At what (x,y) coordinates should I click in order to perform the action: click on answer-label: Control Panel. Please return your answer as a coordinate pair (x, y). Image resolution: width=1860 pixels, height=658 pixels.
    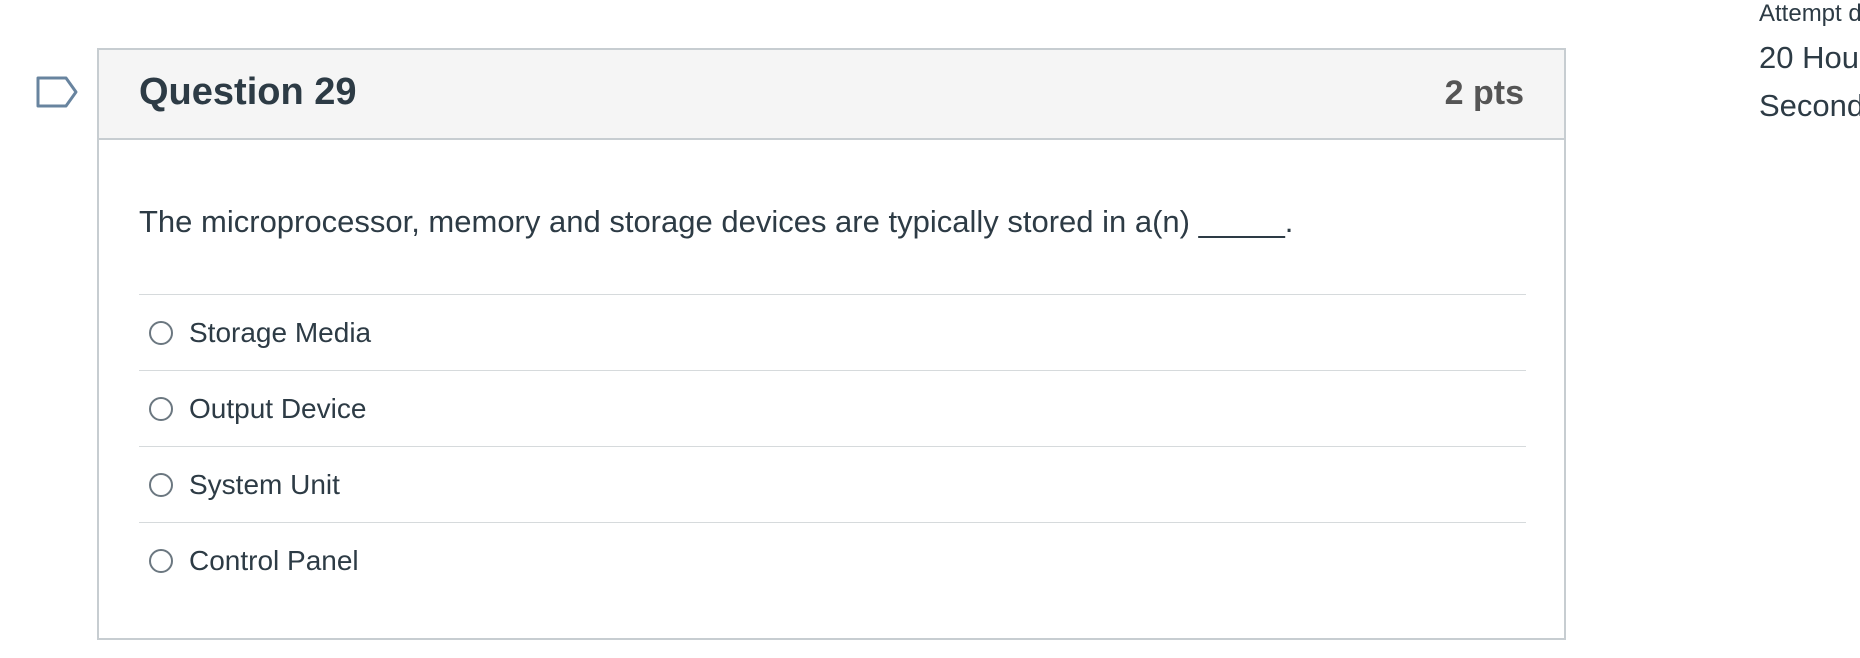
    Looking at the image, I should click on (274, 560).